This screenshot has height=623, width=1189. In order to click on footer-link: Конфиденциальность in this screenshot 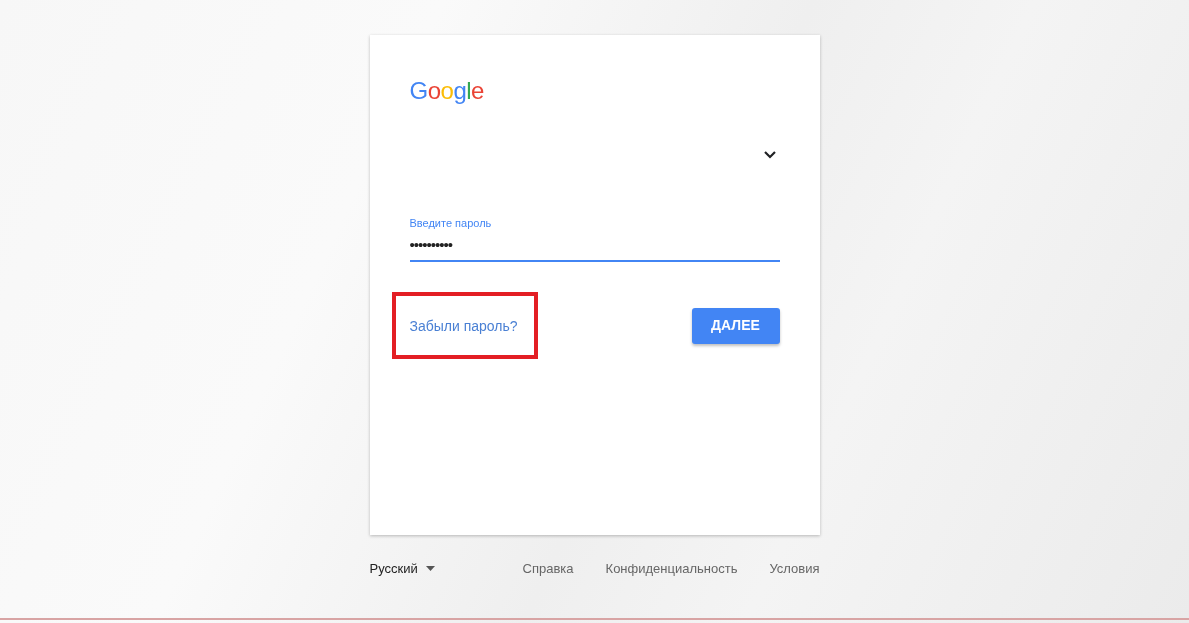, I will do `click(671, 569)`.